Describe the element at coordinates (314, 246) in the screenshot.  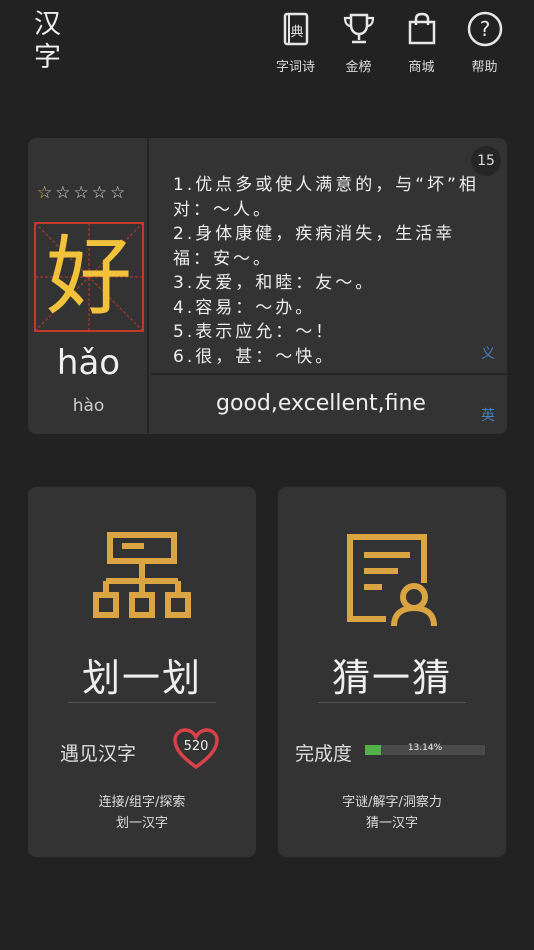
I see `meaning-item: 2.身体康健，疾病消失，生活幸福：安～。` at that location.